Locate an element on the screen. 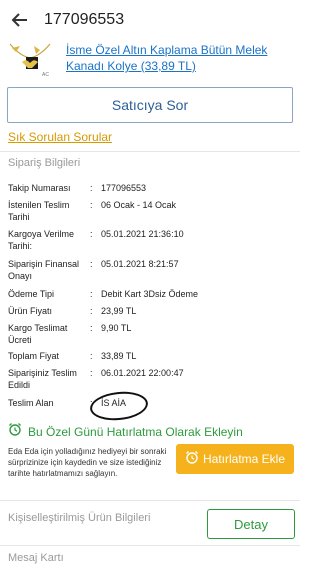 The width and height of the screenshot is (320, 565). info-value: 06 Ocak - 14 Ocak is located at coordinates (139, 205).